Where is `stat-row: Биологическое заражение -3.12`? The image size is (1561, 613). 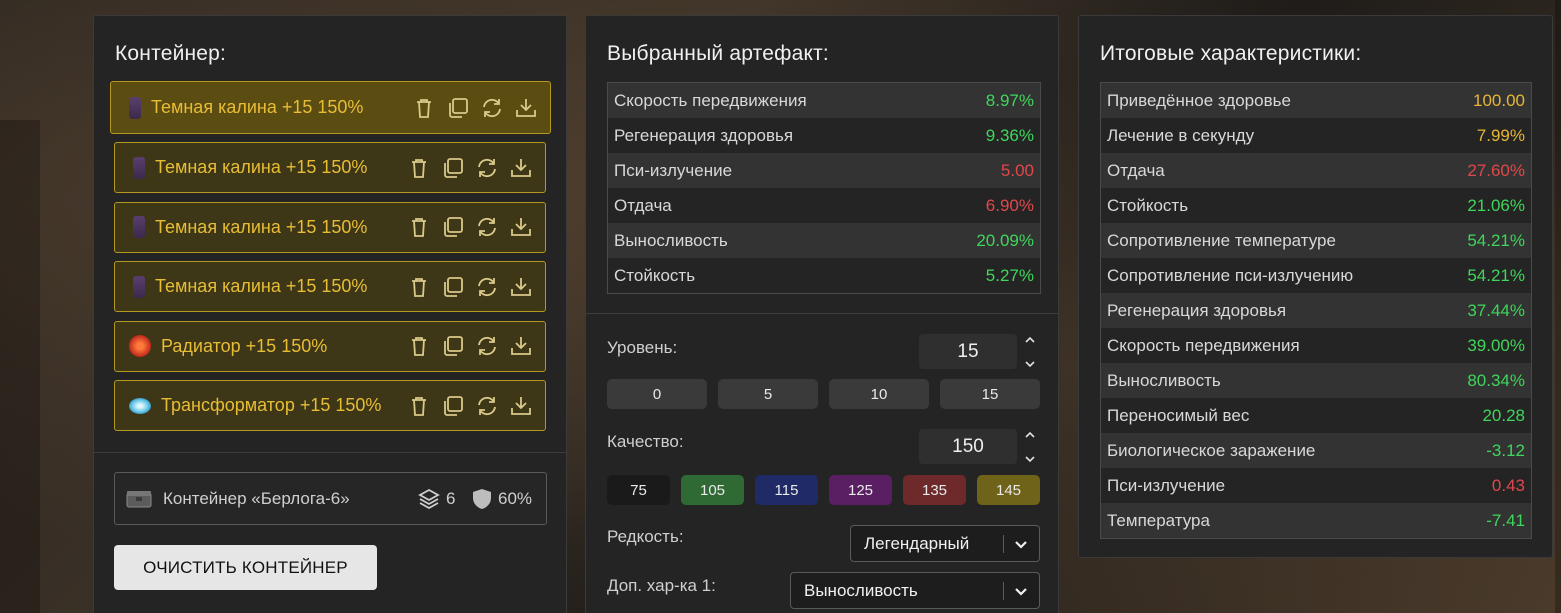
stat-row: Биологическое заражение -3.12 is located at coordinates (1316, 450).